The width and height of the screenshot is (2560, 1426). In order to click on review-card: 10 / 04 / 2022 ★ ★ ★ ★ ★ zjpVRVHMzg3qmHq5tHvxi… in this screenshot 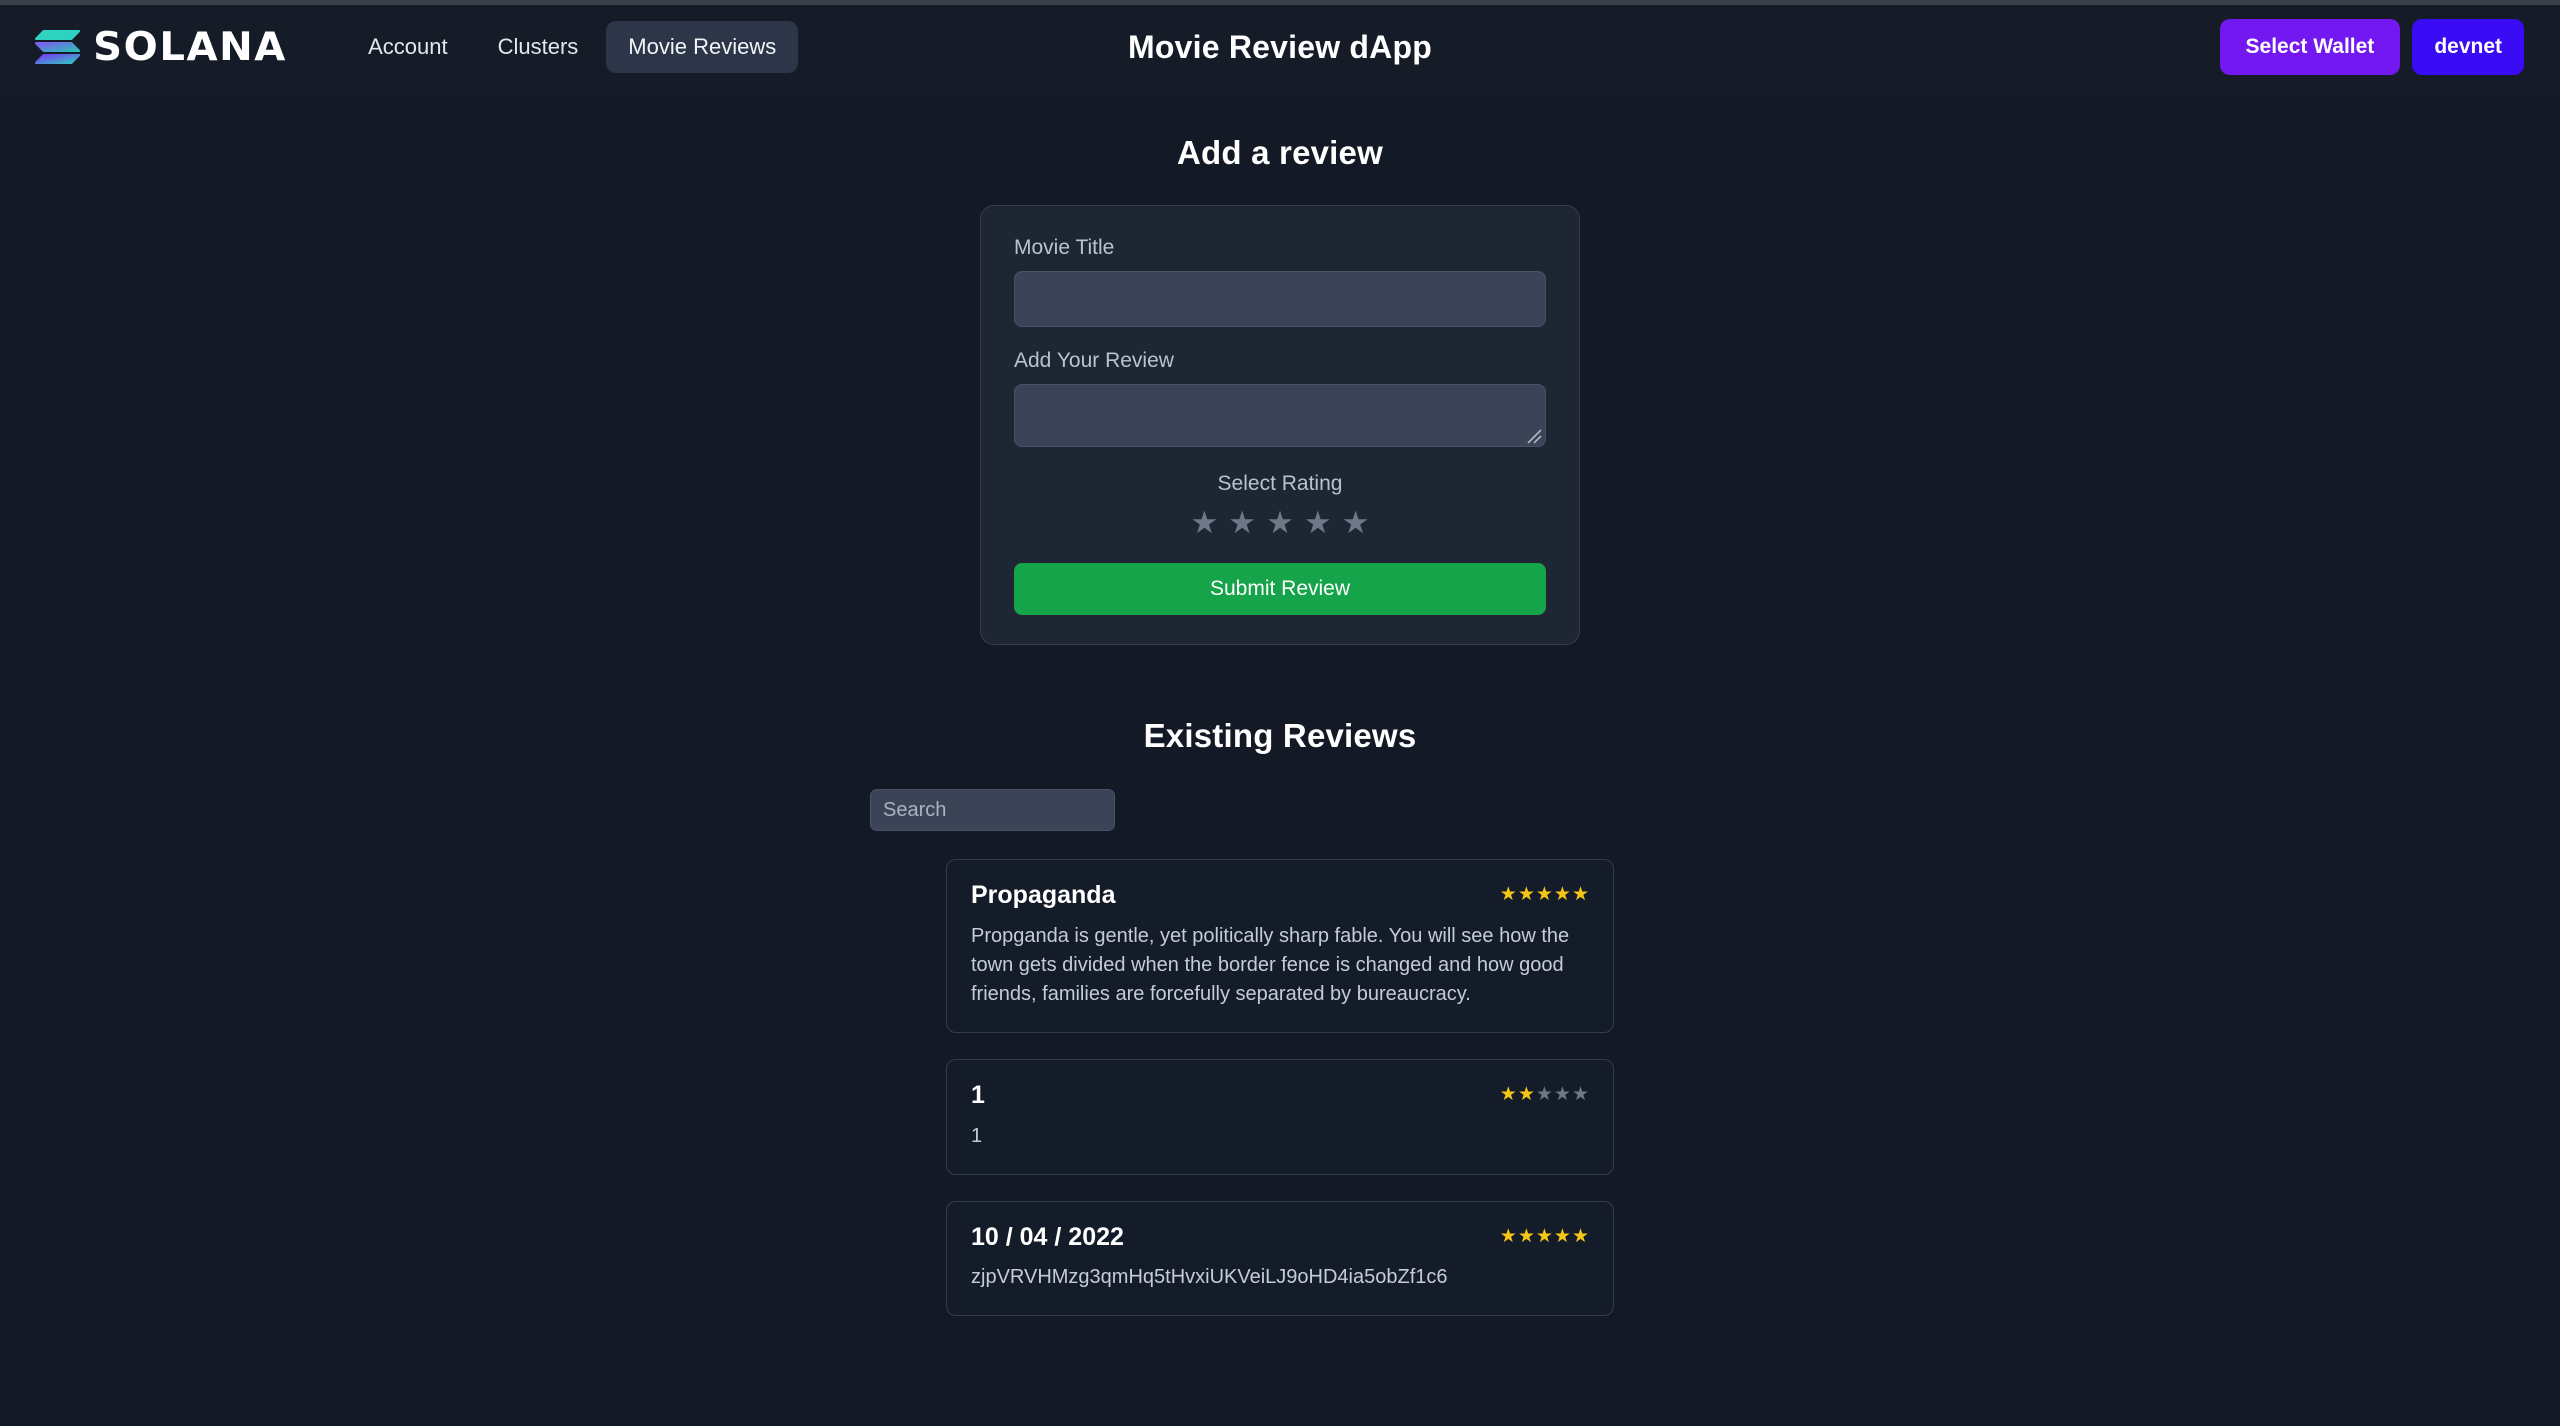, I will do `click(1280, 1258)`.